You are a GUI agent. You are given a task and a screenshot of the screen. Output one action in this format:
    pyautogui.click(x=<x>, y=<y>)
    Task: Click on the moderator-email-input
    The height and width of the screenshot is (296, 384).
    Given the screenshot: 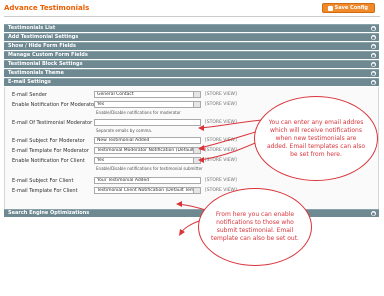 What is the action you would take?
    pyautogui.click(x=147, y=122)
    